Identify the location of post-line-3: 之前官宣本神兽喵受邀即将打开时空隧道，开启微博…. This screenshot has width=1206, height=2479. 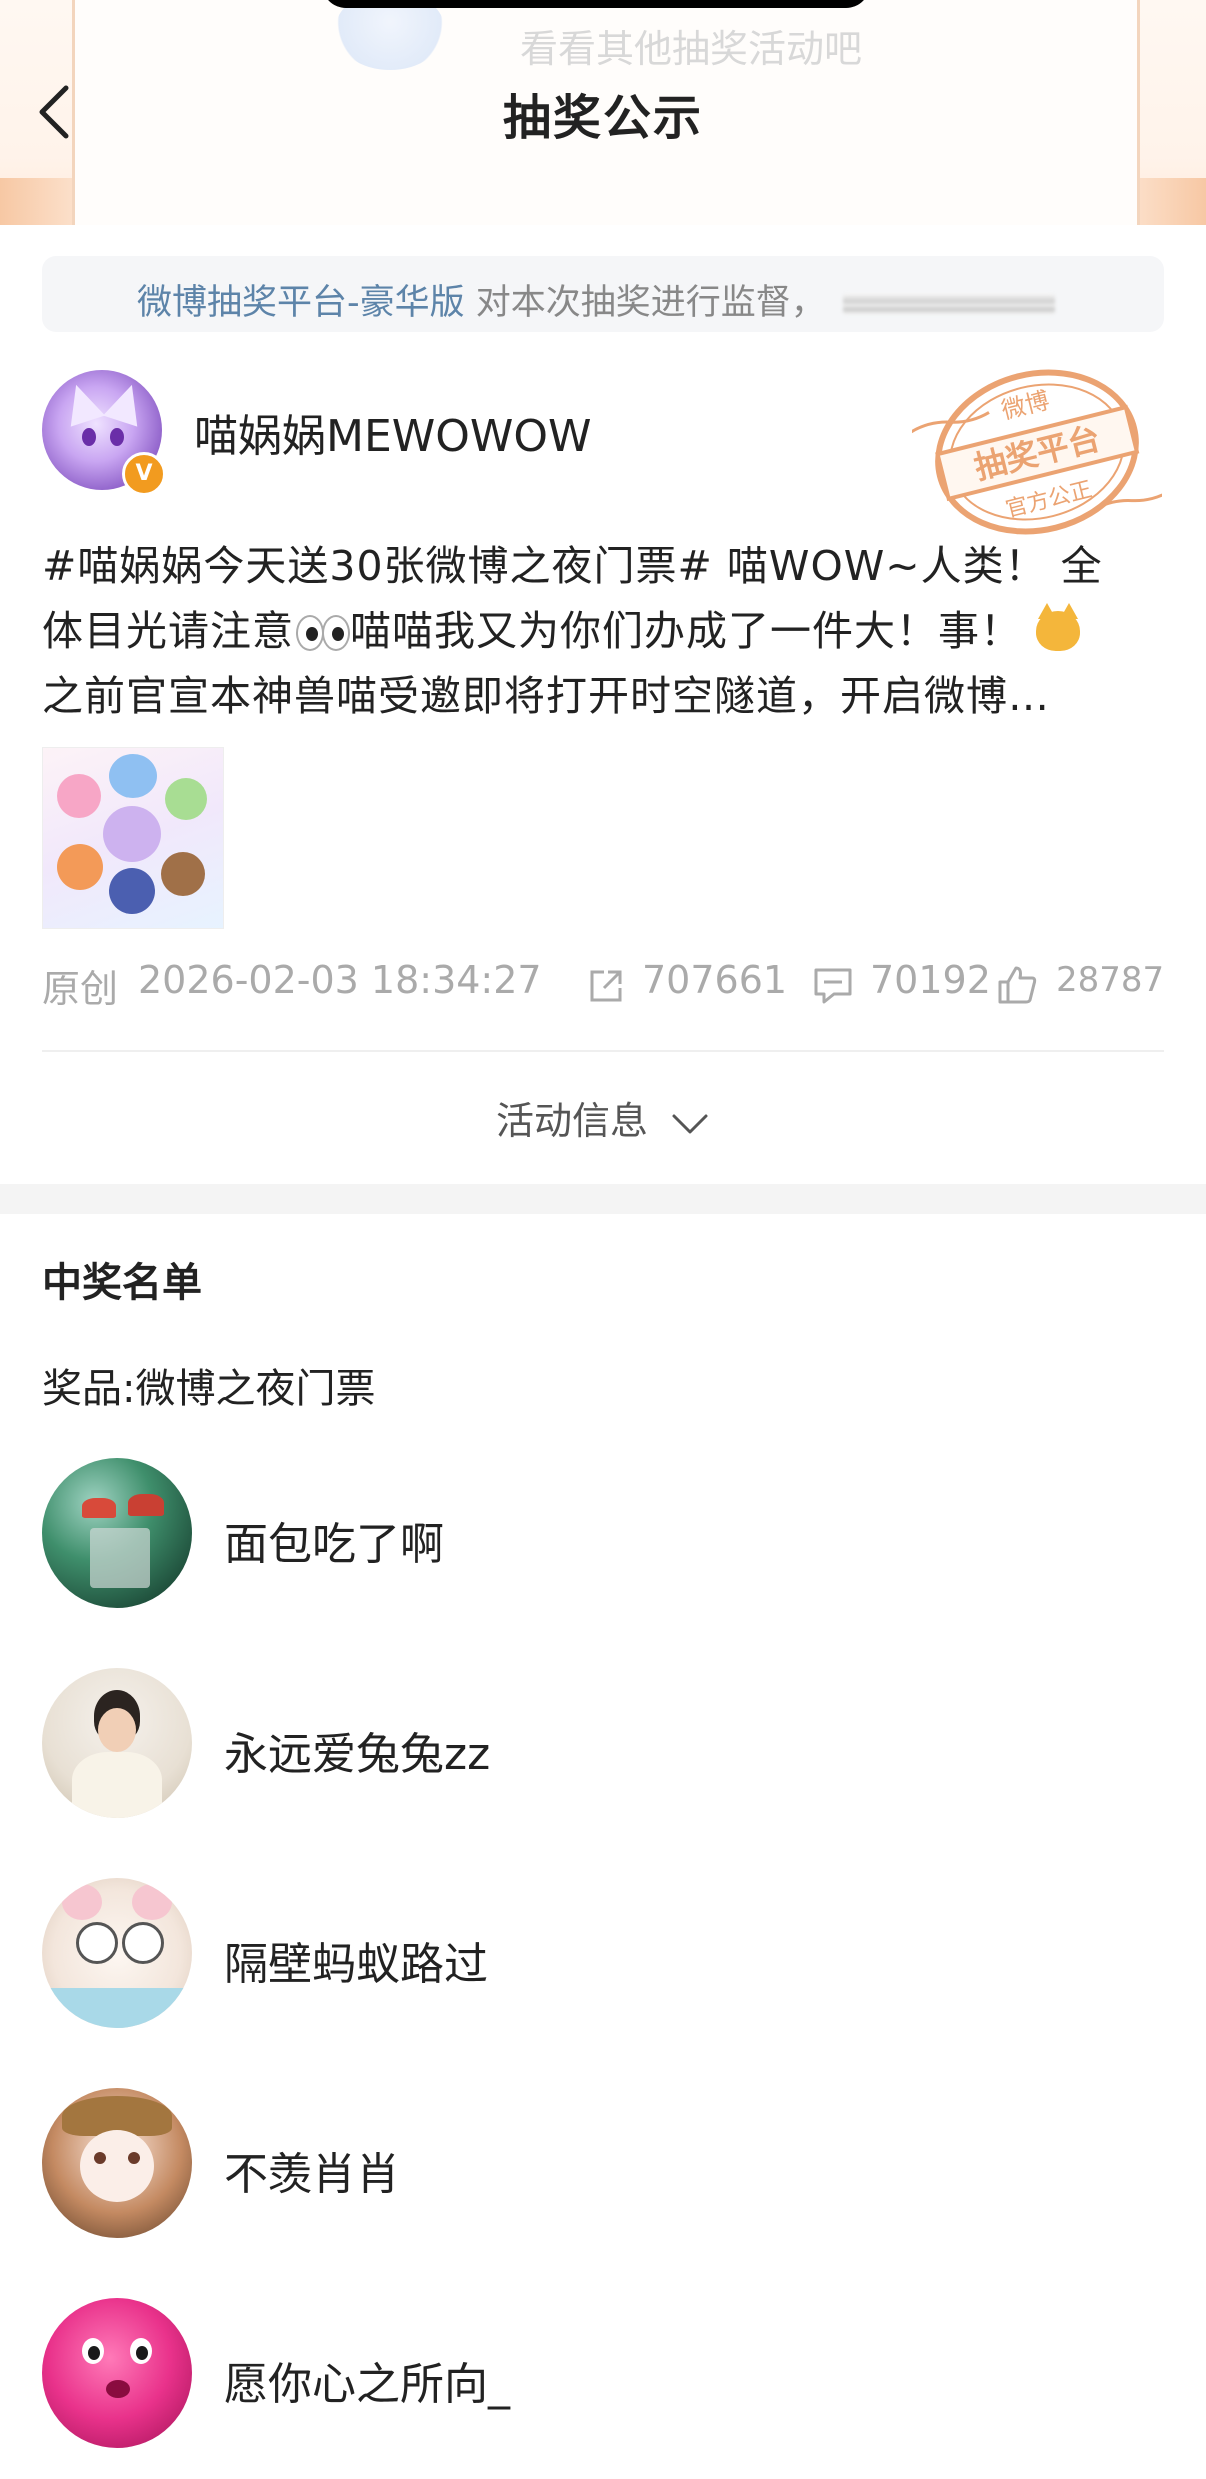
(546, 696).